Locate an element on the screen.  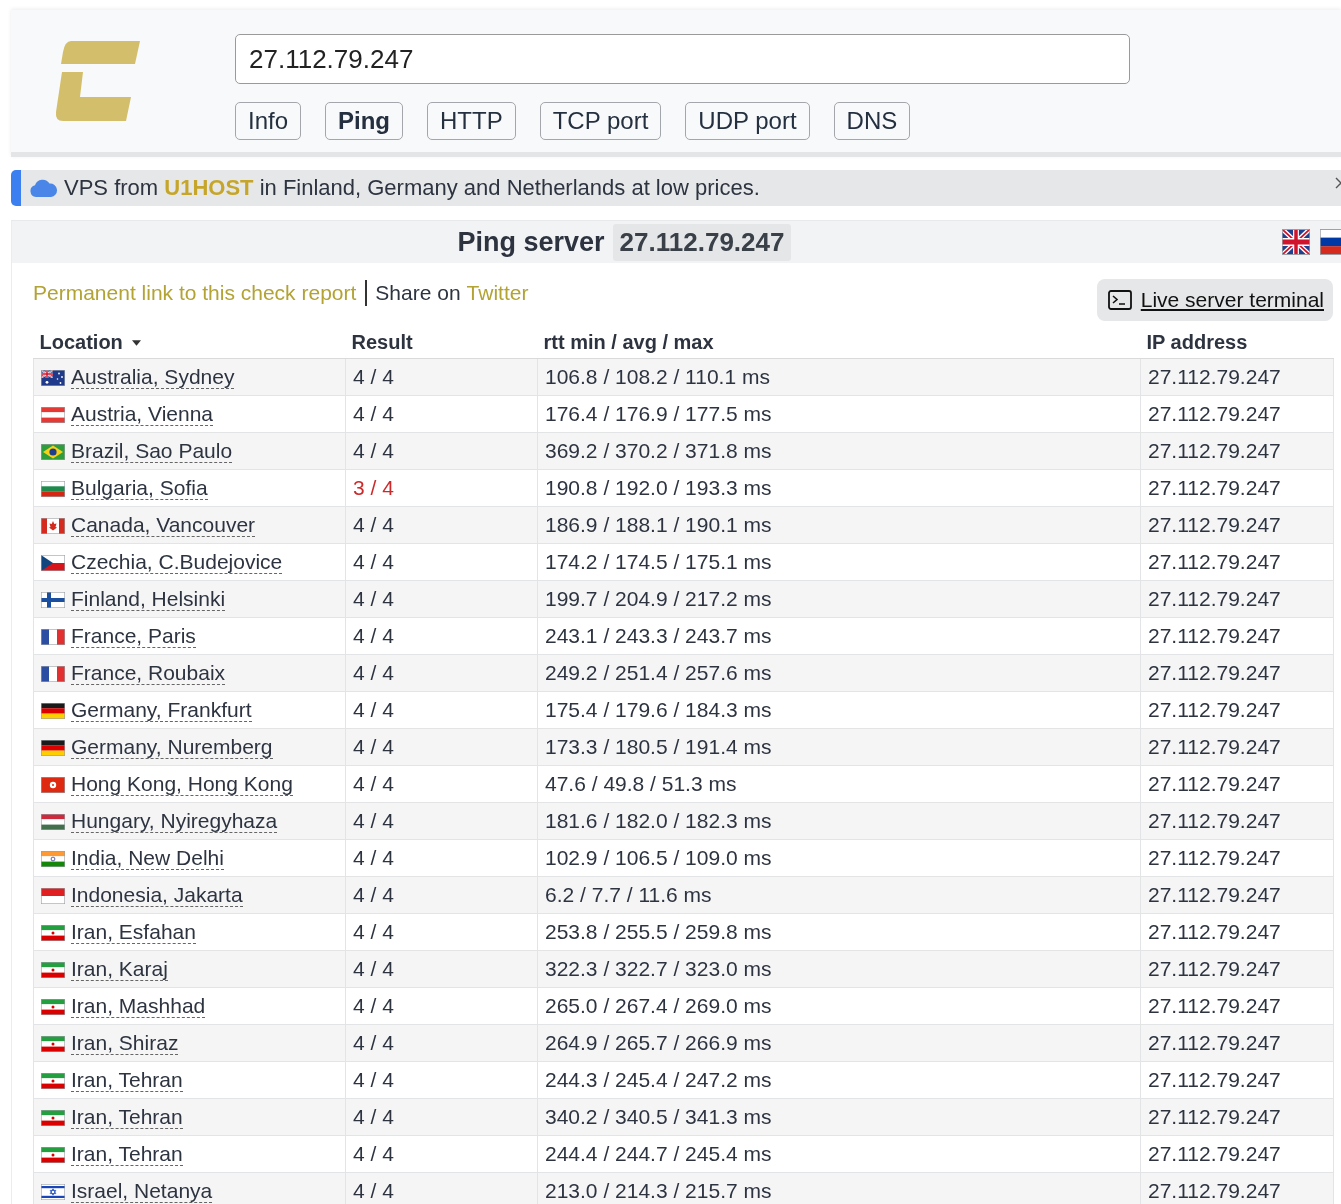
cloud-icon is located at coordinates (43, 188).